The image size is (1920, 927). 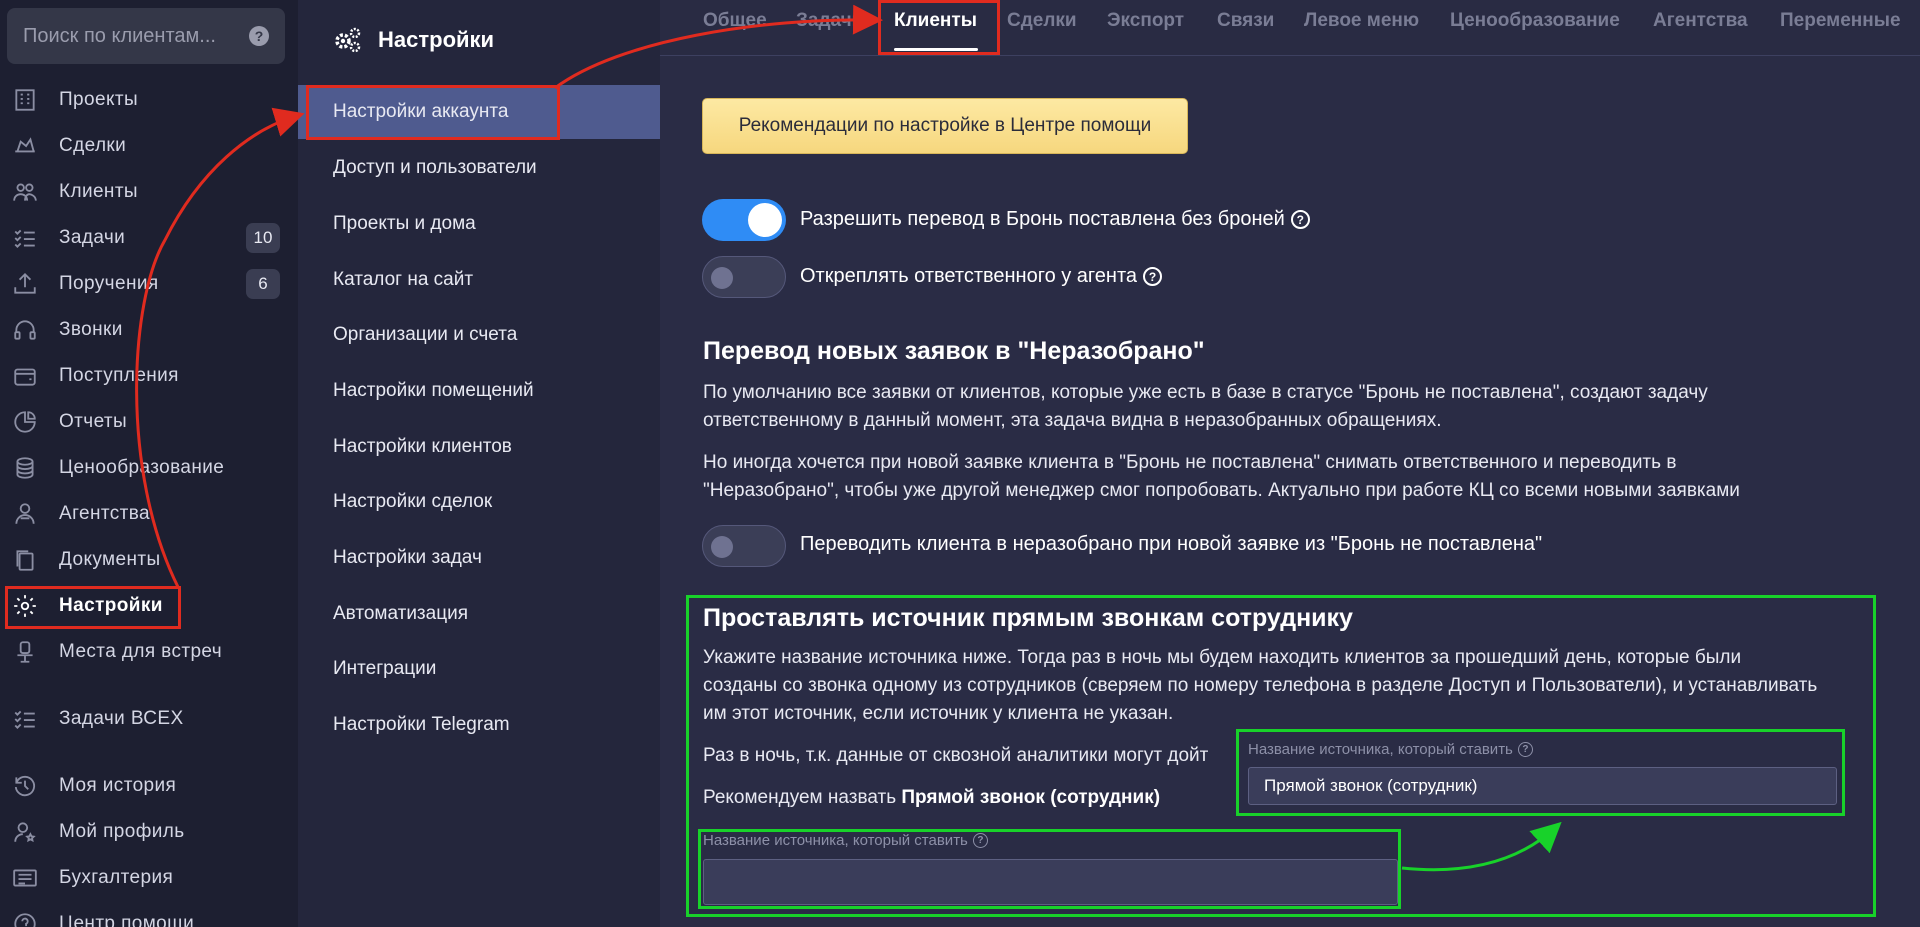 What do you see at coordinates (149, 192) in the screenshot?
I see `sidebar-item-clients: Клиенты` at bounding box center [149, 192].